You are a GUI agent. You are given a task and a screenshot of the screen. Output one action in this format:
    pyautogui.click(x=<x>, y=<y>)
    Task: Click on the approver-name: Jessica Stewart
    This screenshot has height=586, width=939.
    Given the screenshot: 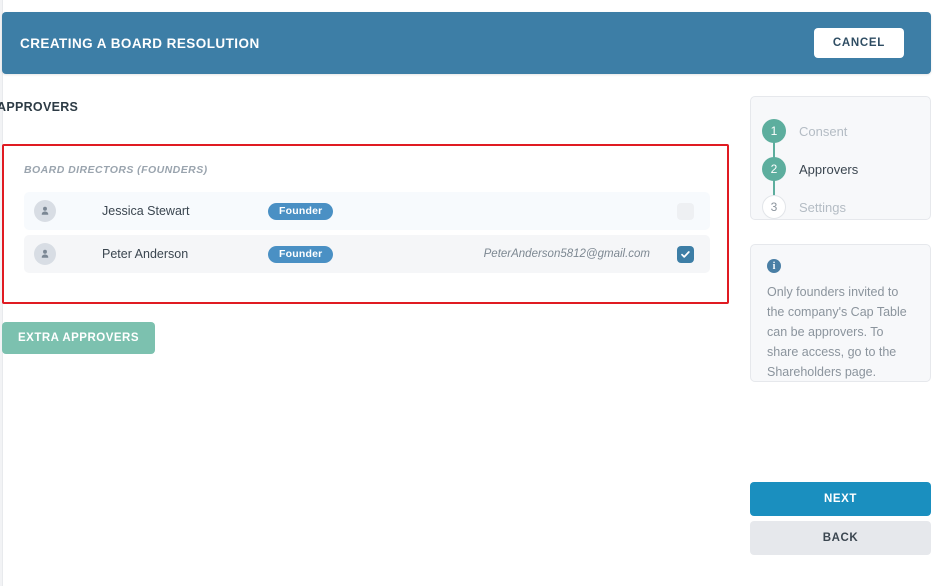 What is the action you would take?
    pyautogui.click(x=146, y=211)
    